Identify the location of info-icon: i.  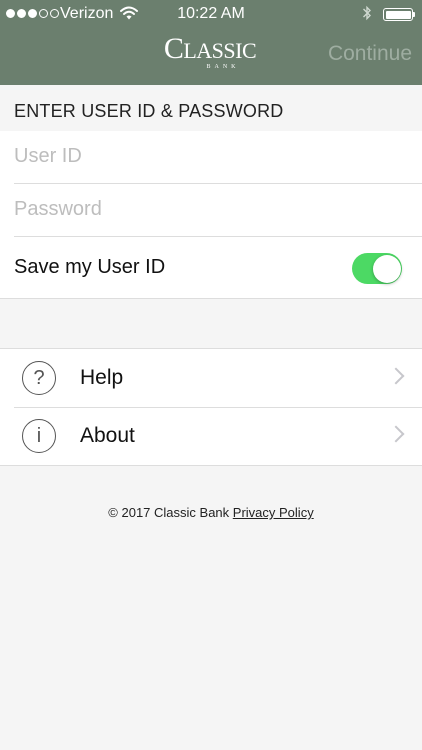
(39, 436).